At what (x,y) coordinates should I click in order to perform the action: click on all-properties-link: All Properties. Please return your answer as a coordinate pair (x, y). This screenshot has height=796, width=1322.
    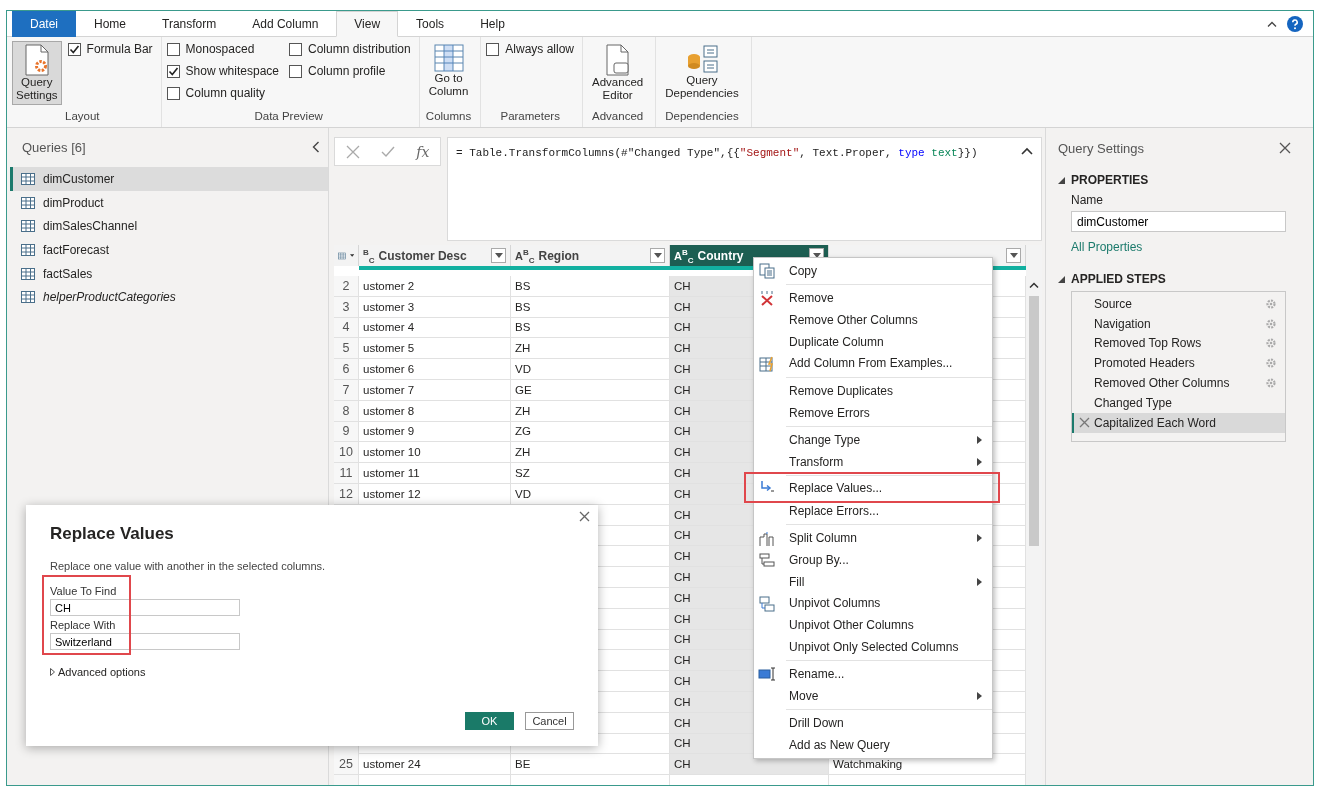
    Looking at the image, I should click on (1107, 247).